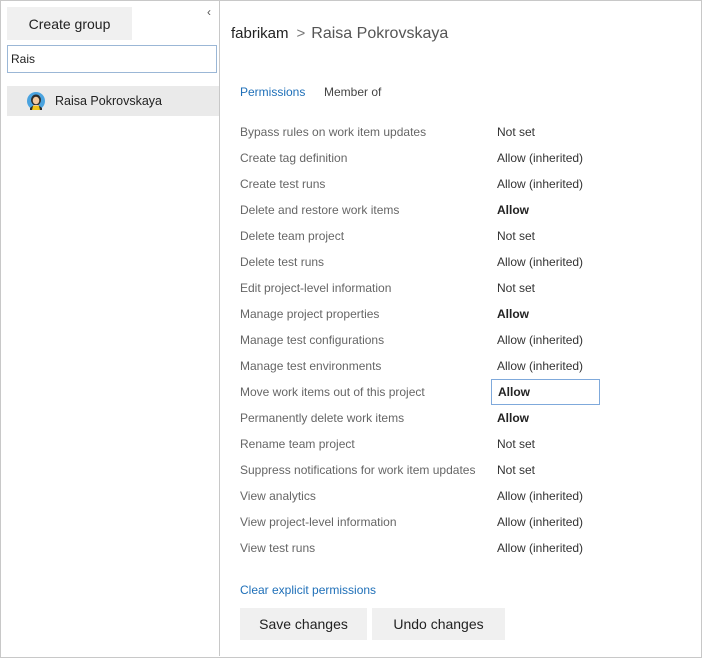  What do you see at coordinates (303, 624) in the screenshot?
I see `save-changes-button: Save changes` at bounding box center [303, 624].